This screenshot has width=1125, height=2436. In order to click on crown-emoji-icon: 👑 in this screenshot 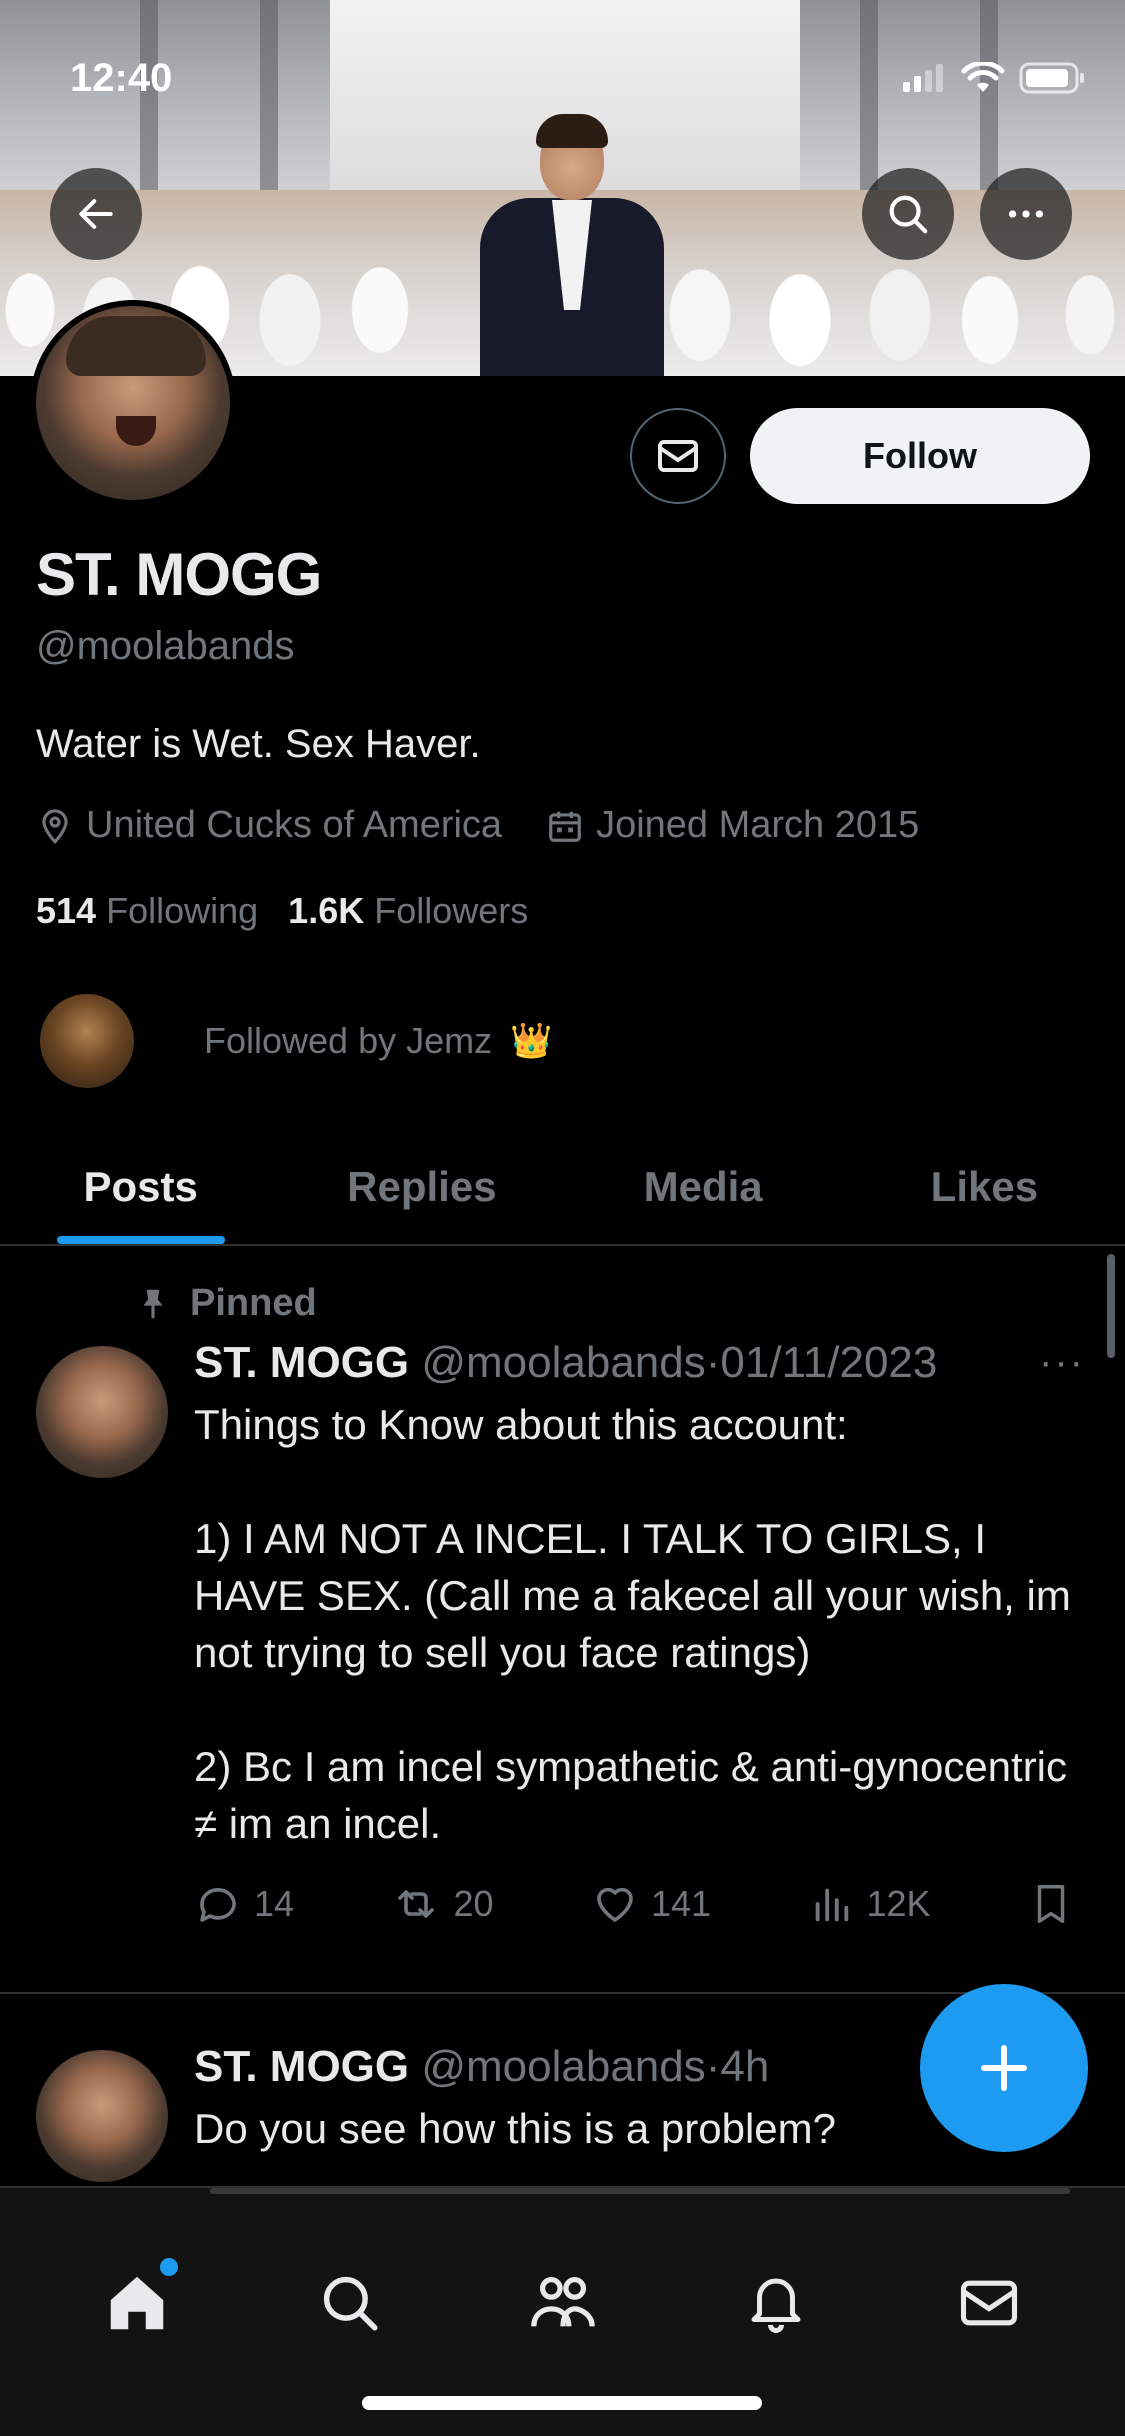, I will do `click(531, 1041)`.